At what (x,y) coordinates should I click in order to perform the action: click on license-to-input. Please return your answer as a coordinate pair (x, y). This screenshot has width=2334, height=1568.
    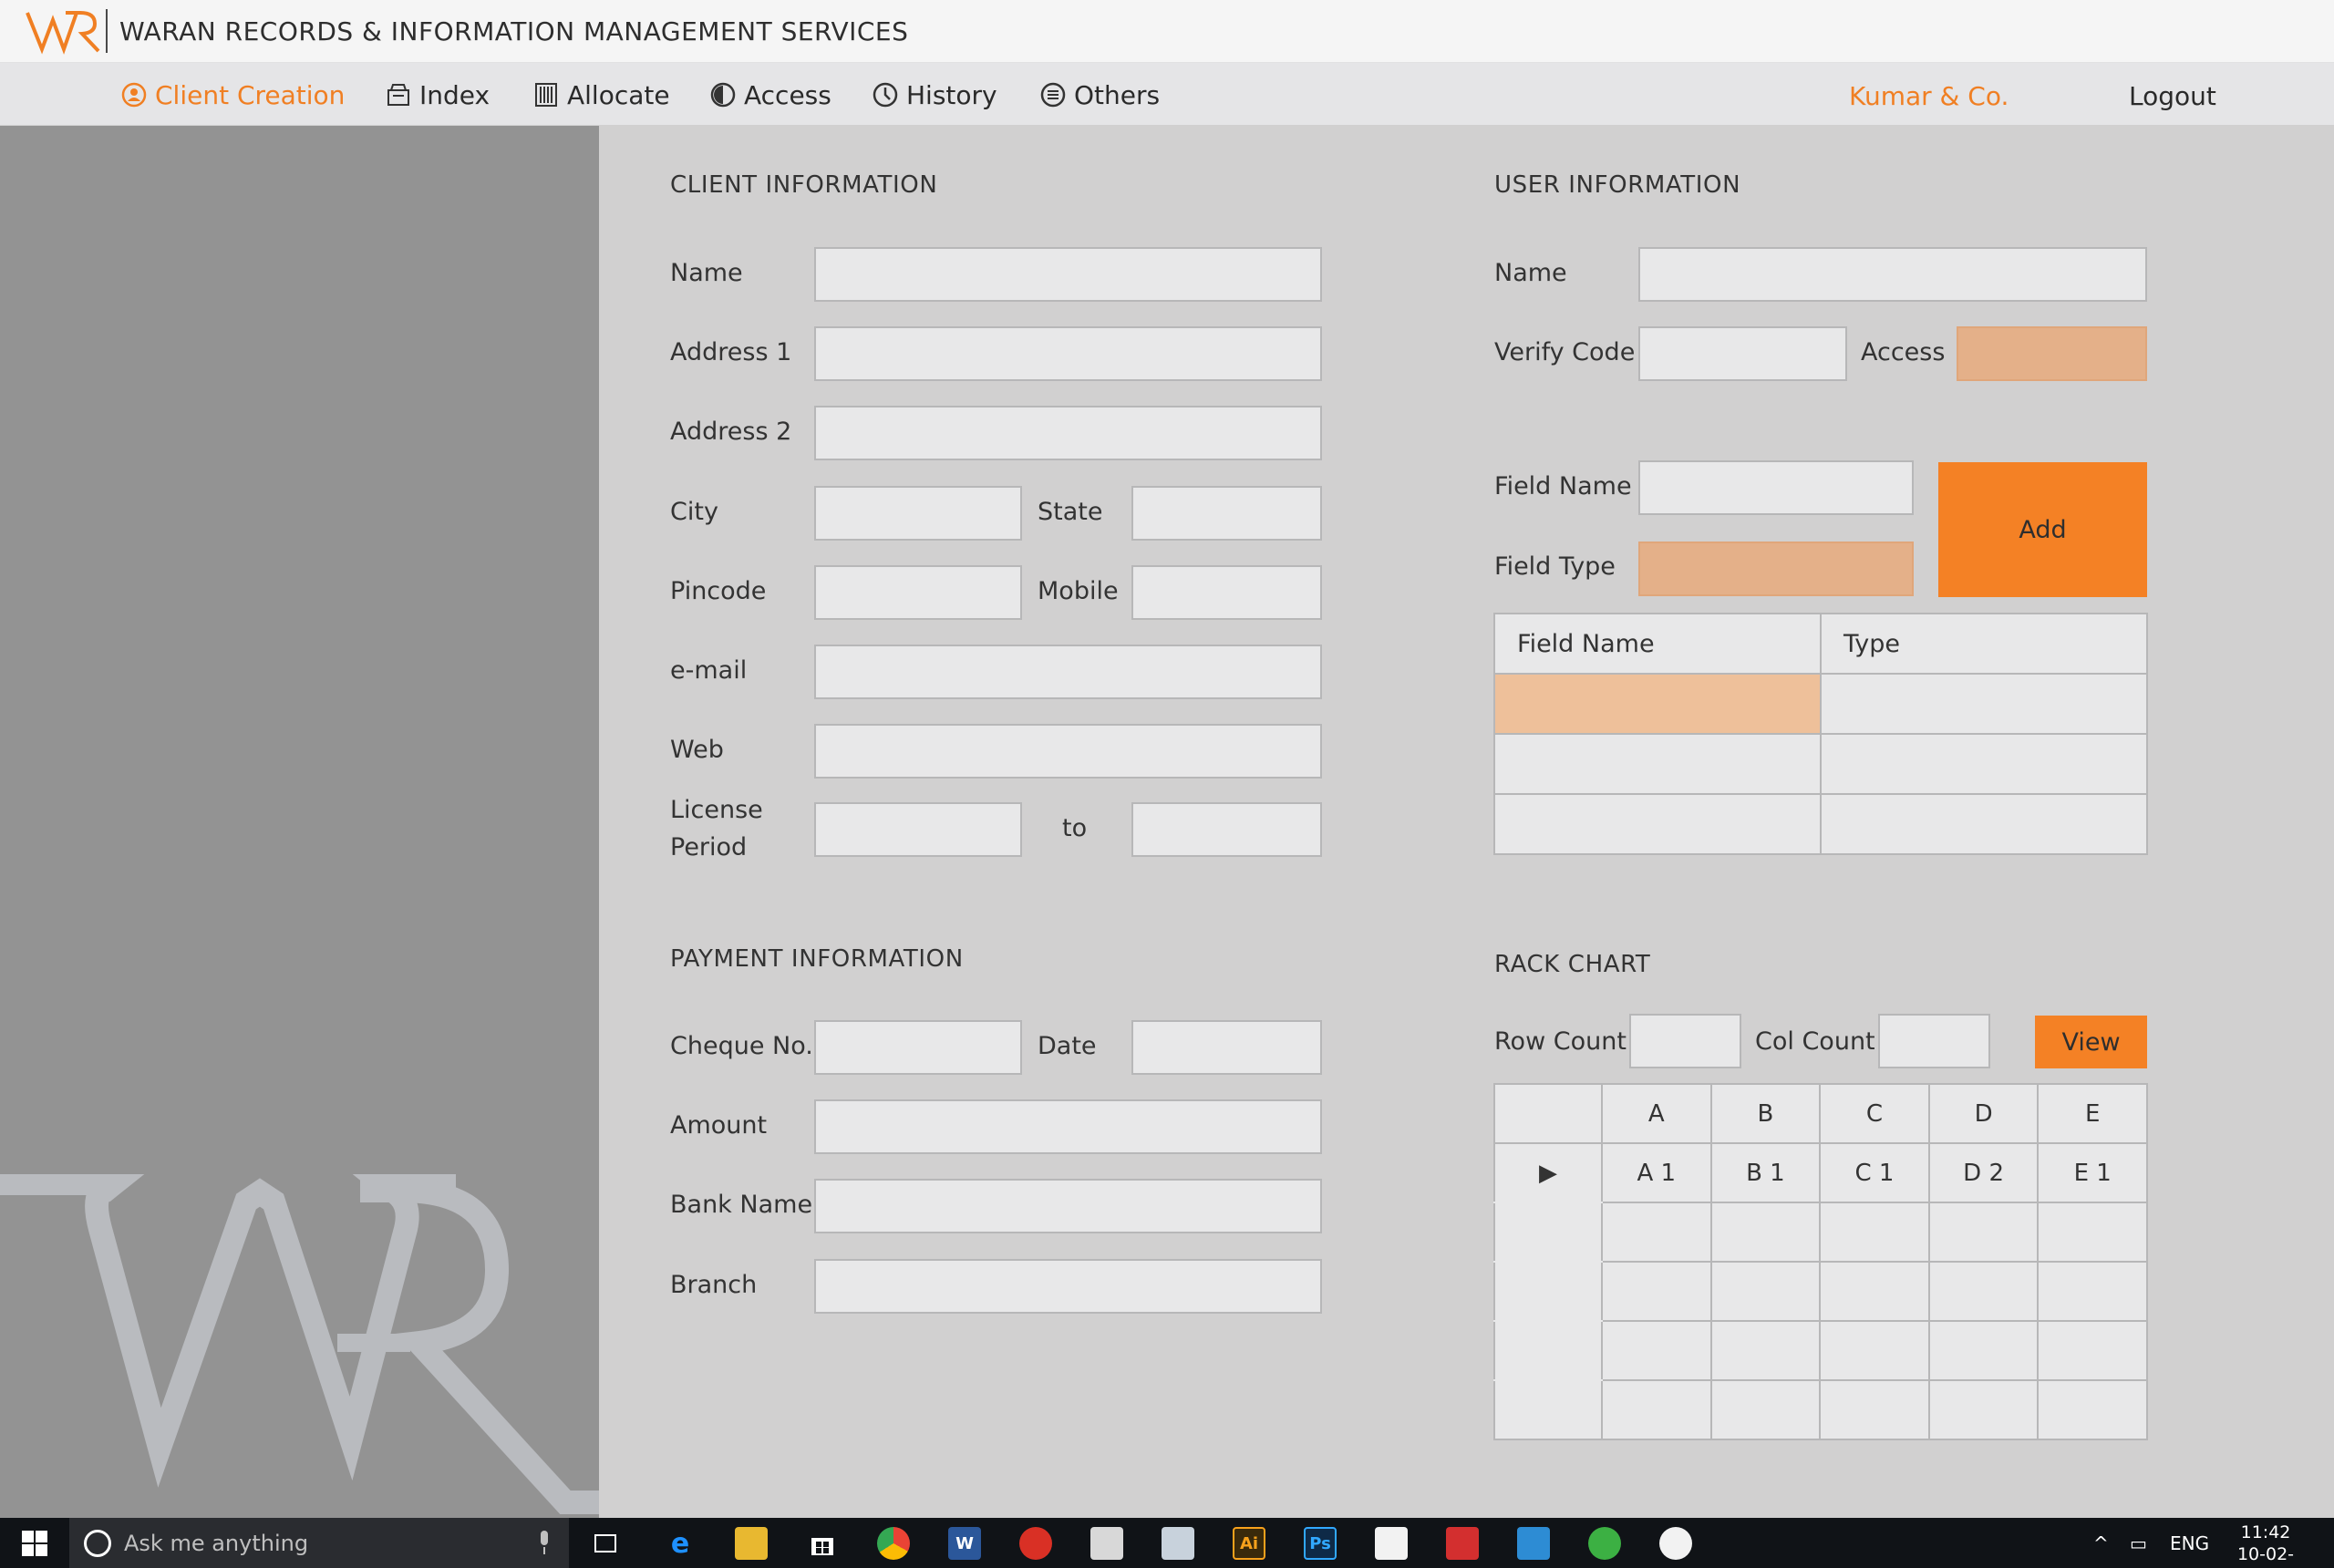
    Looking at the image, I should click on (1226, 829).